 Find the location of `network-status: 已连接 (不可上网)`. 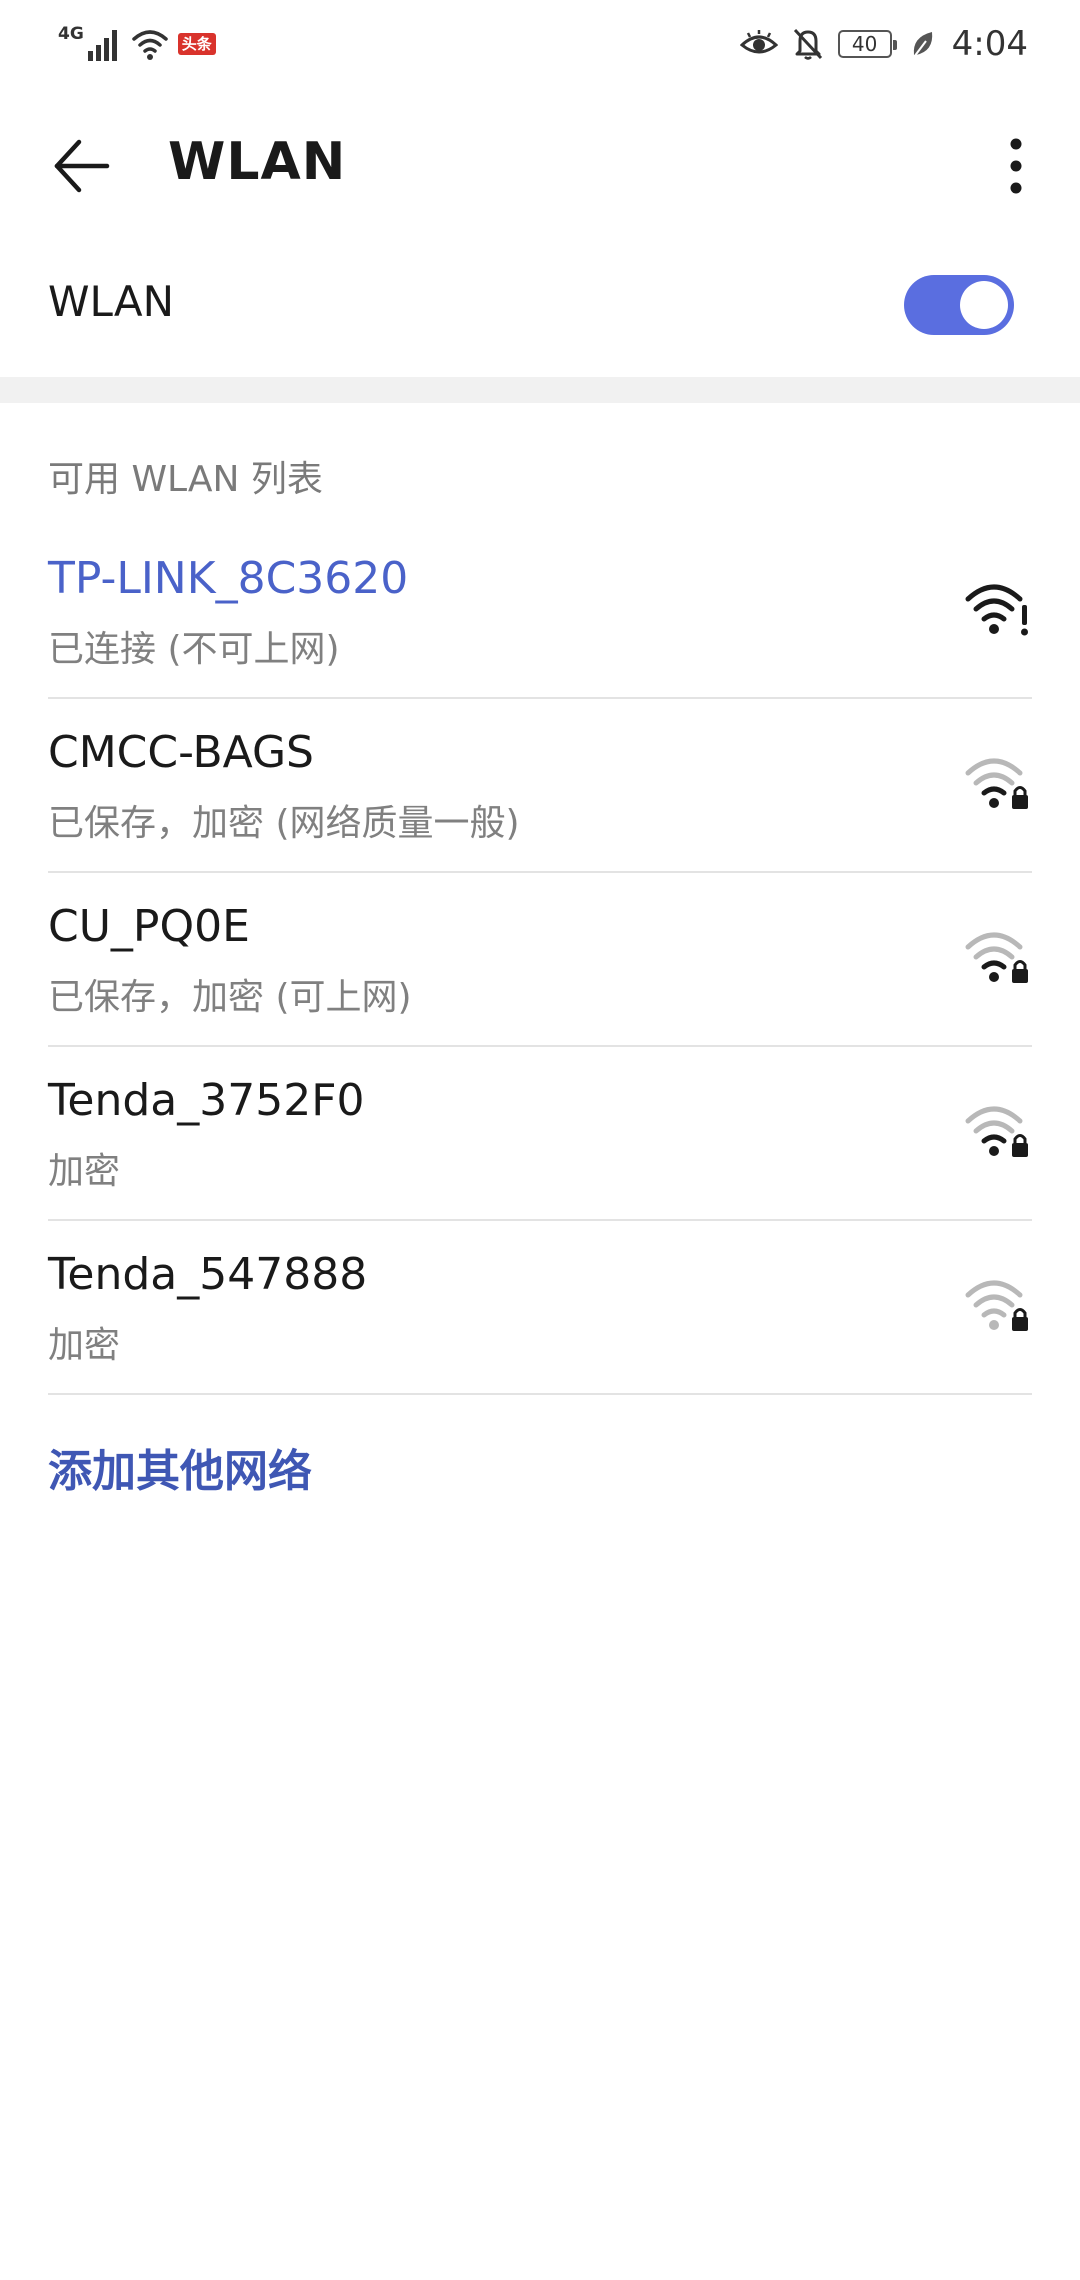

network-status: 已连接 (不可上网) is located at coordinates (194, 649).